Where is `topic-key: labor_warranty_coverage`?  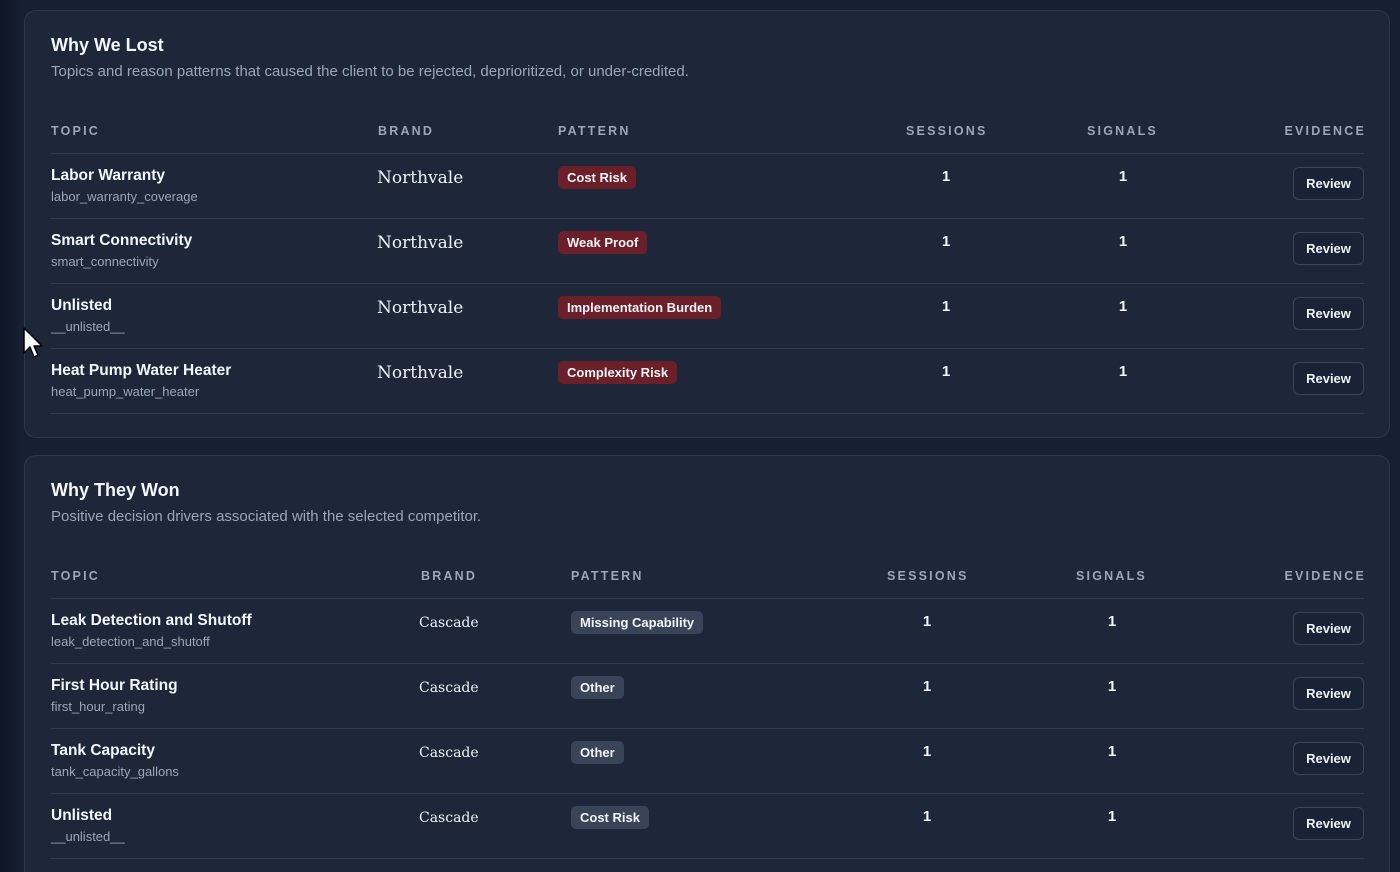 topic-key: labor_warranty_coverage is located at coordinates (124, 196).